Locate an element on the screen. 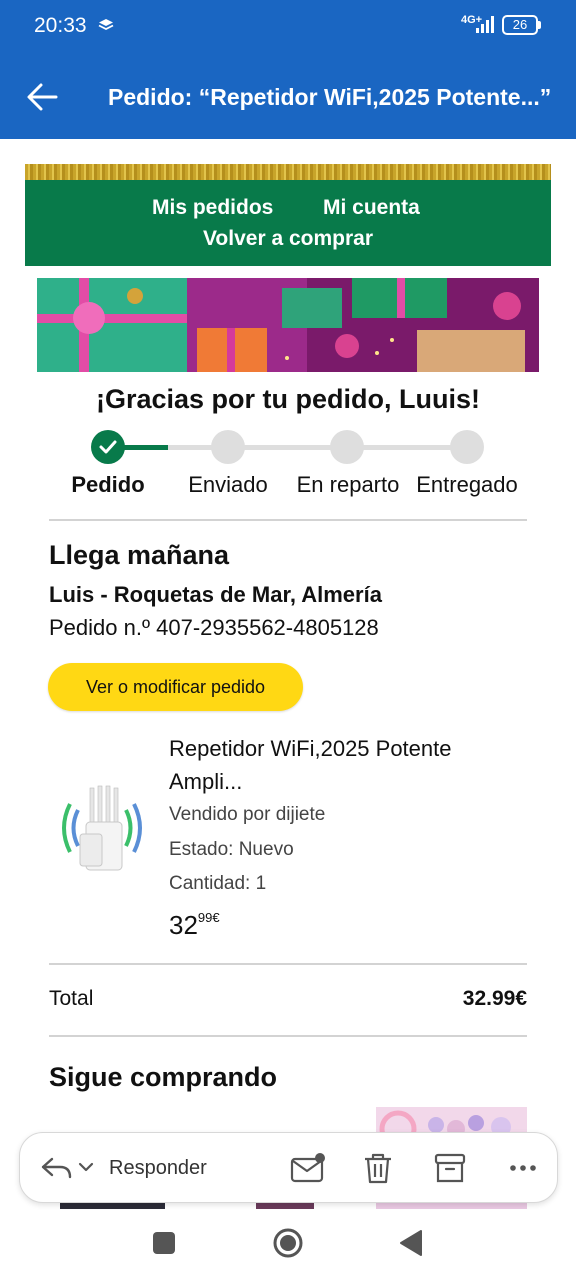 Image resolution: width=576 pixels, height=1280 pixels. thanks-heading: ¡Gracias por tu pedido, Luuis! is located at coordinates (288, 399).